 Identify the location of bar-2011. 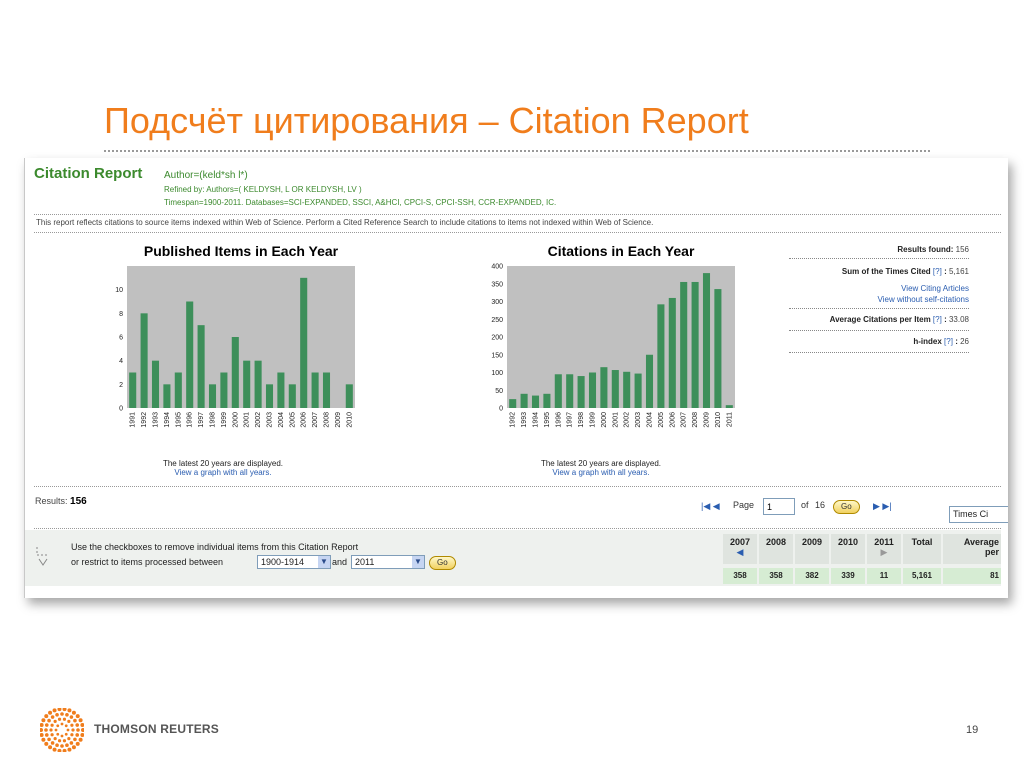
(729, 406).